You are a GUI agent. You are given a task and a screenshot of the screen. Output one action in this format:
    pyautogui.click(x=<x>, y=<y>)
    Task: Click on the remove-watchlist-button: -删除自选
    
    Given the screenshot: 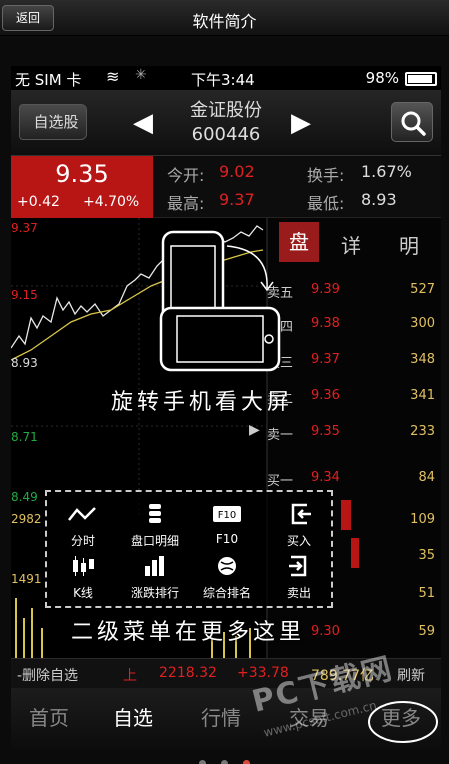 What is the action you would take?
    pyautogui.click(x=47, y=675)
    